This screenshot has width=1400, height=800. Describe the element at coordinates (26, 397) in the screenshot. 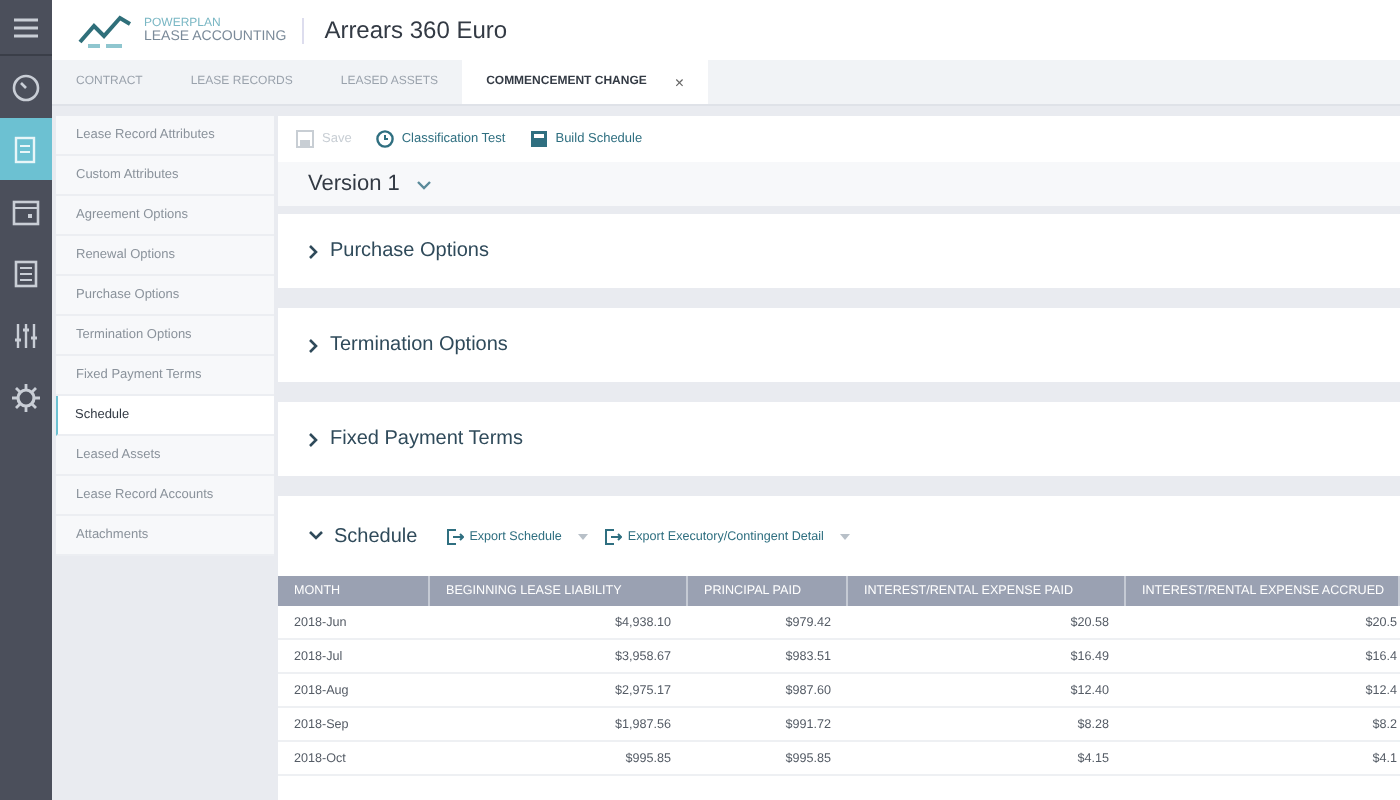

I see `settings-icon` at that location.